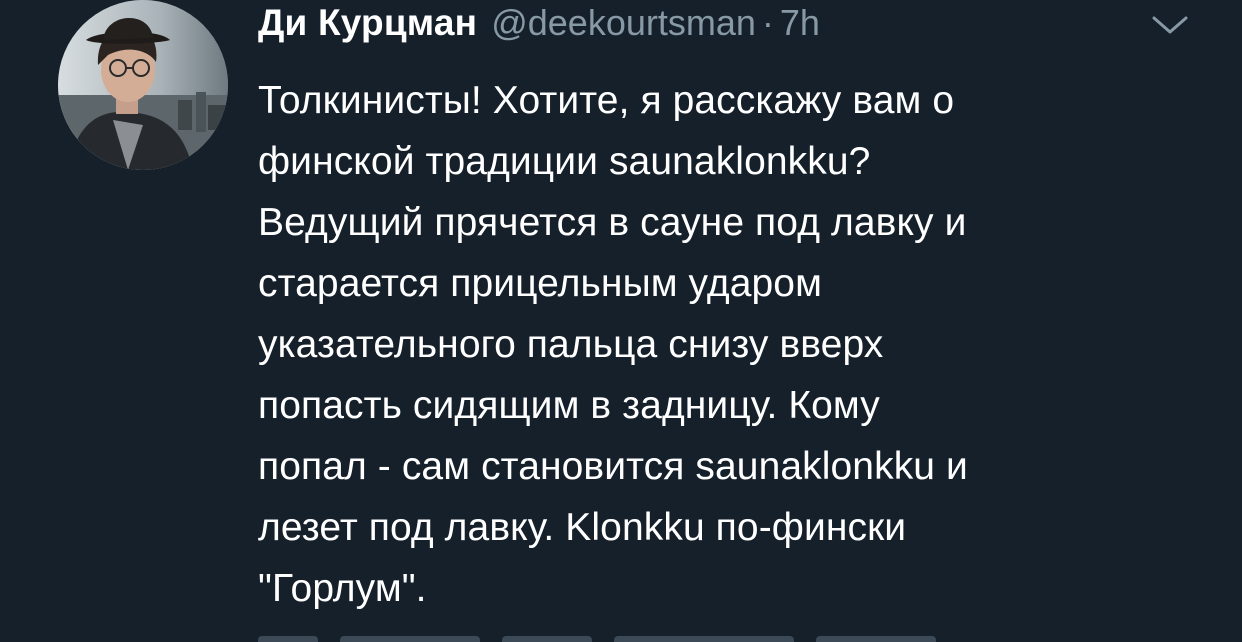  Describe the element at coordinates (564, 161) in the screenshot. I see `tweet-text-line: финской традиции saunaklonkku?` at that location.